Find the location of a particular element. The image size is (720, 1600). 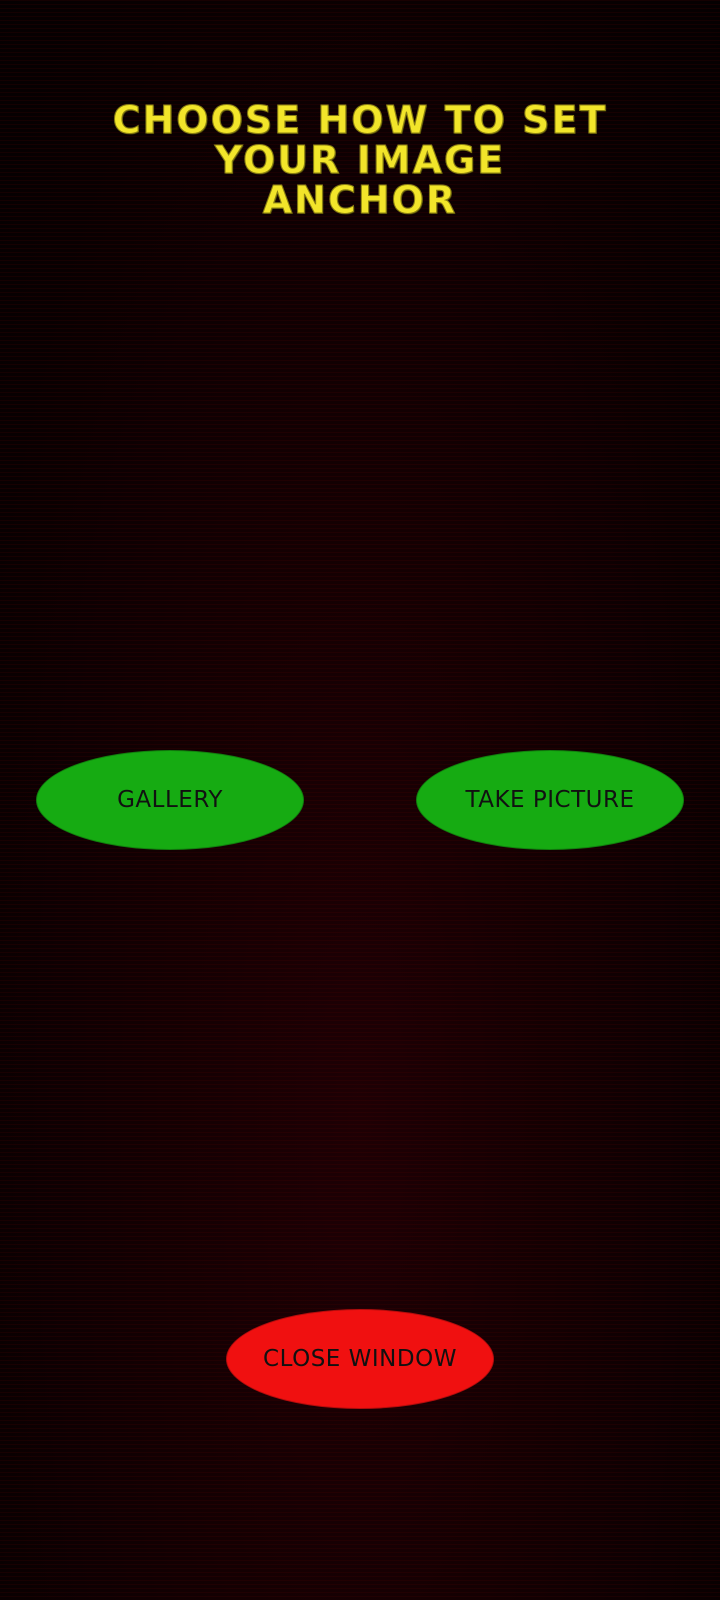

gallery-button: GALLERY is located at coordinates (170, 800).